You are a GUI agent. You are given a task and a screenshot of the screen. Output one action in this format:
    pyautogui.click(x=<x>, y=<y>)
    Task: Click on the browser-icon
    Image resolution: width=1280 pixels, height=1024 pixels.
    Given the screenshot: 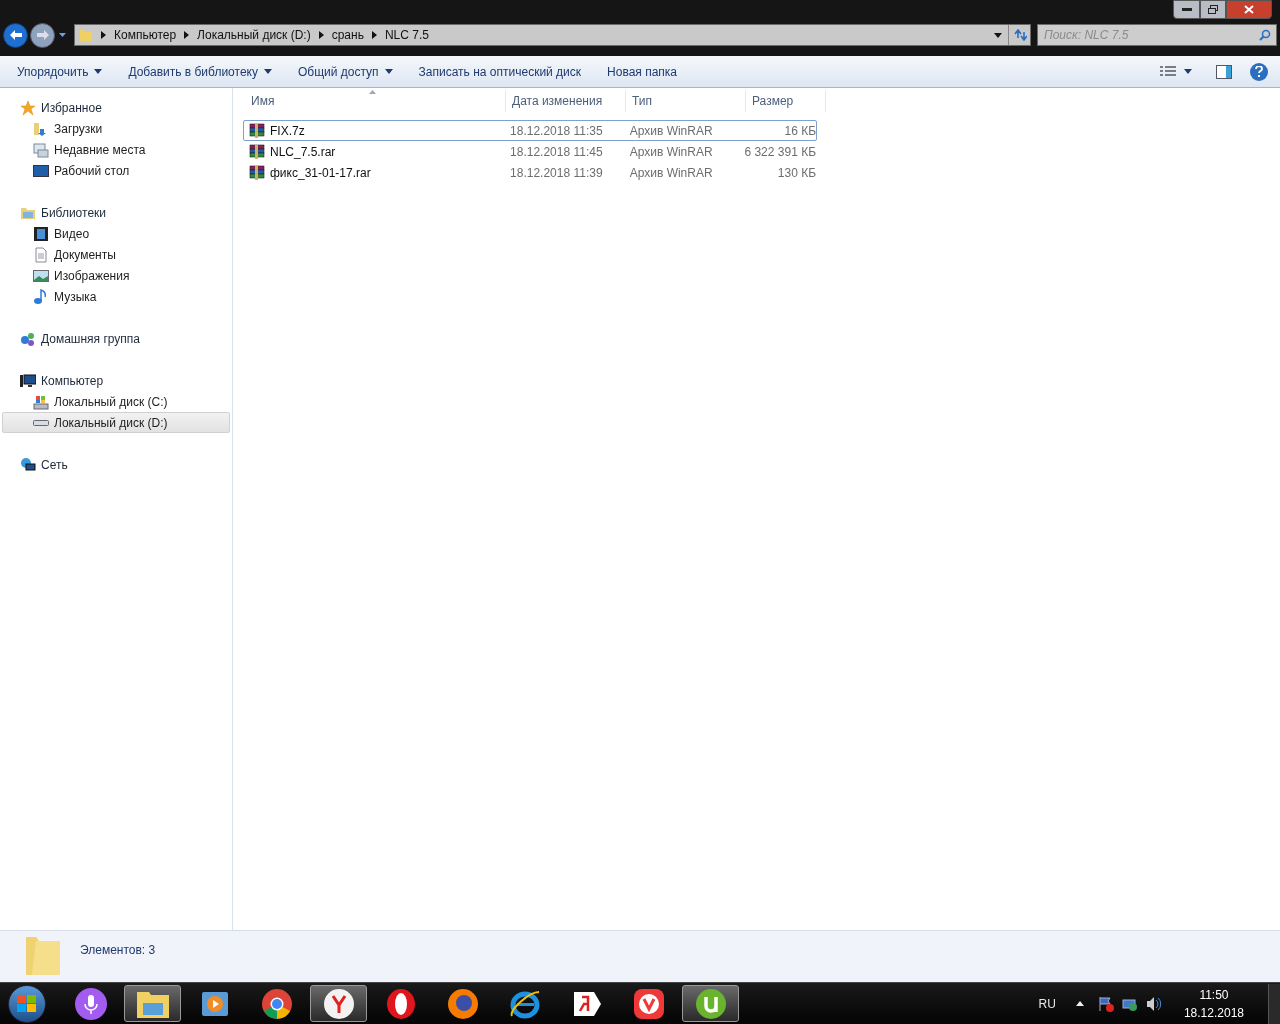 What is the action you would take?
    pyautogui.click(x=338, y=1003)
    